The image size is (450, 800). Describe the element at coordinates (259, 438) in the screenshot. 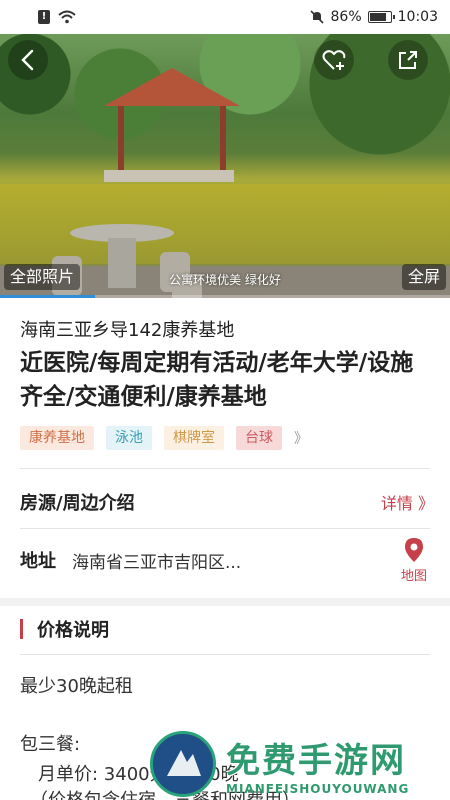

I see `tag: 台球` at that location.